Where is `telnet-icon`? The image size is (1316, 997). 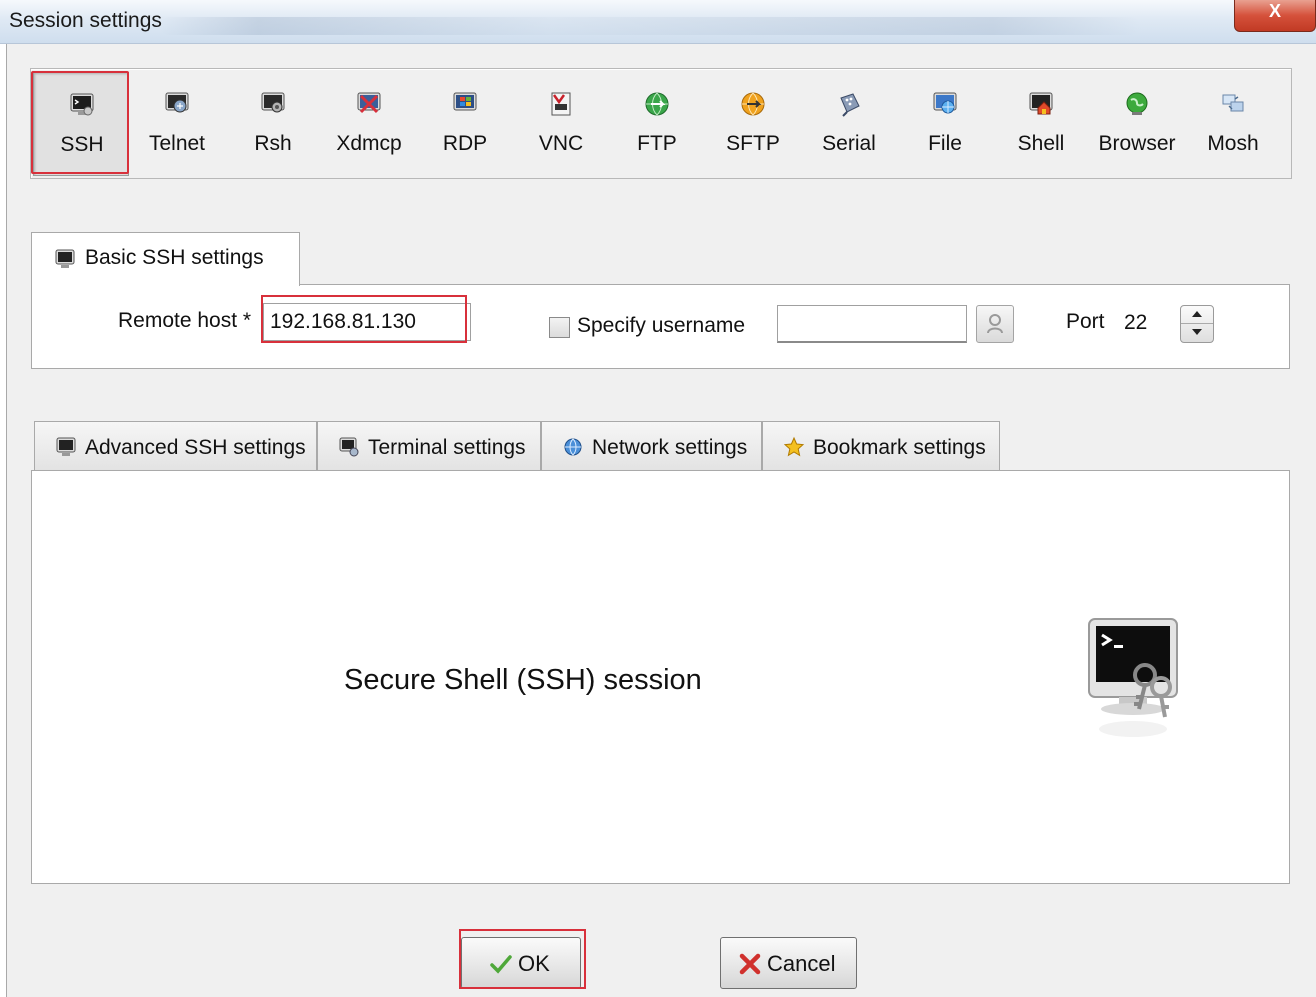
telnet-icon is located at coordinates (177, 102).